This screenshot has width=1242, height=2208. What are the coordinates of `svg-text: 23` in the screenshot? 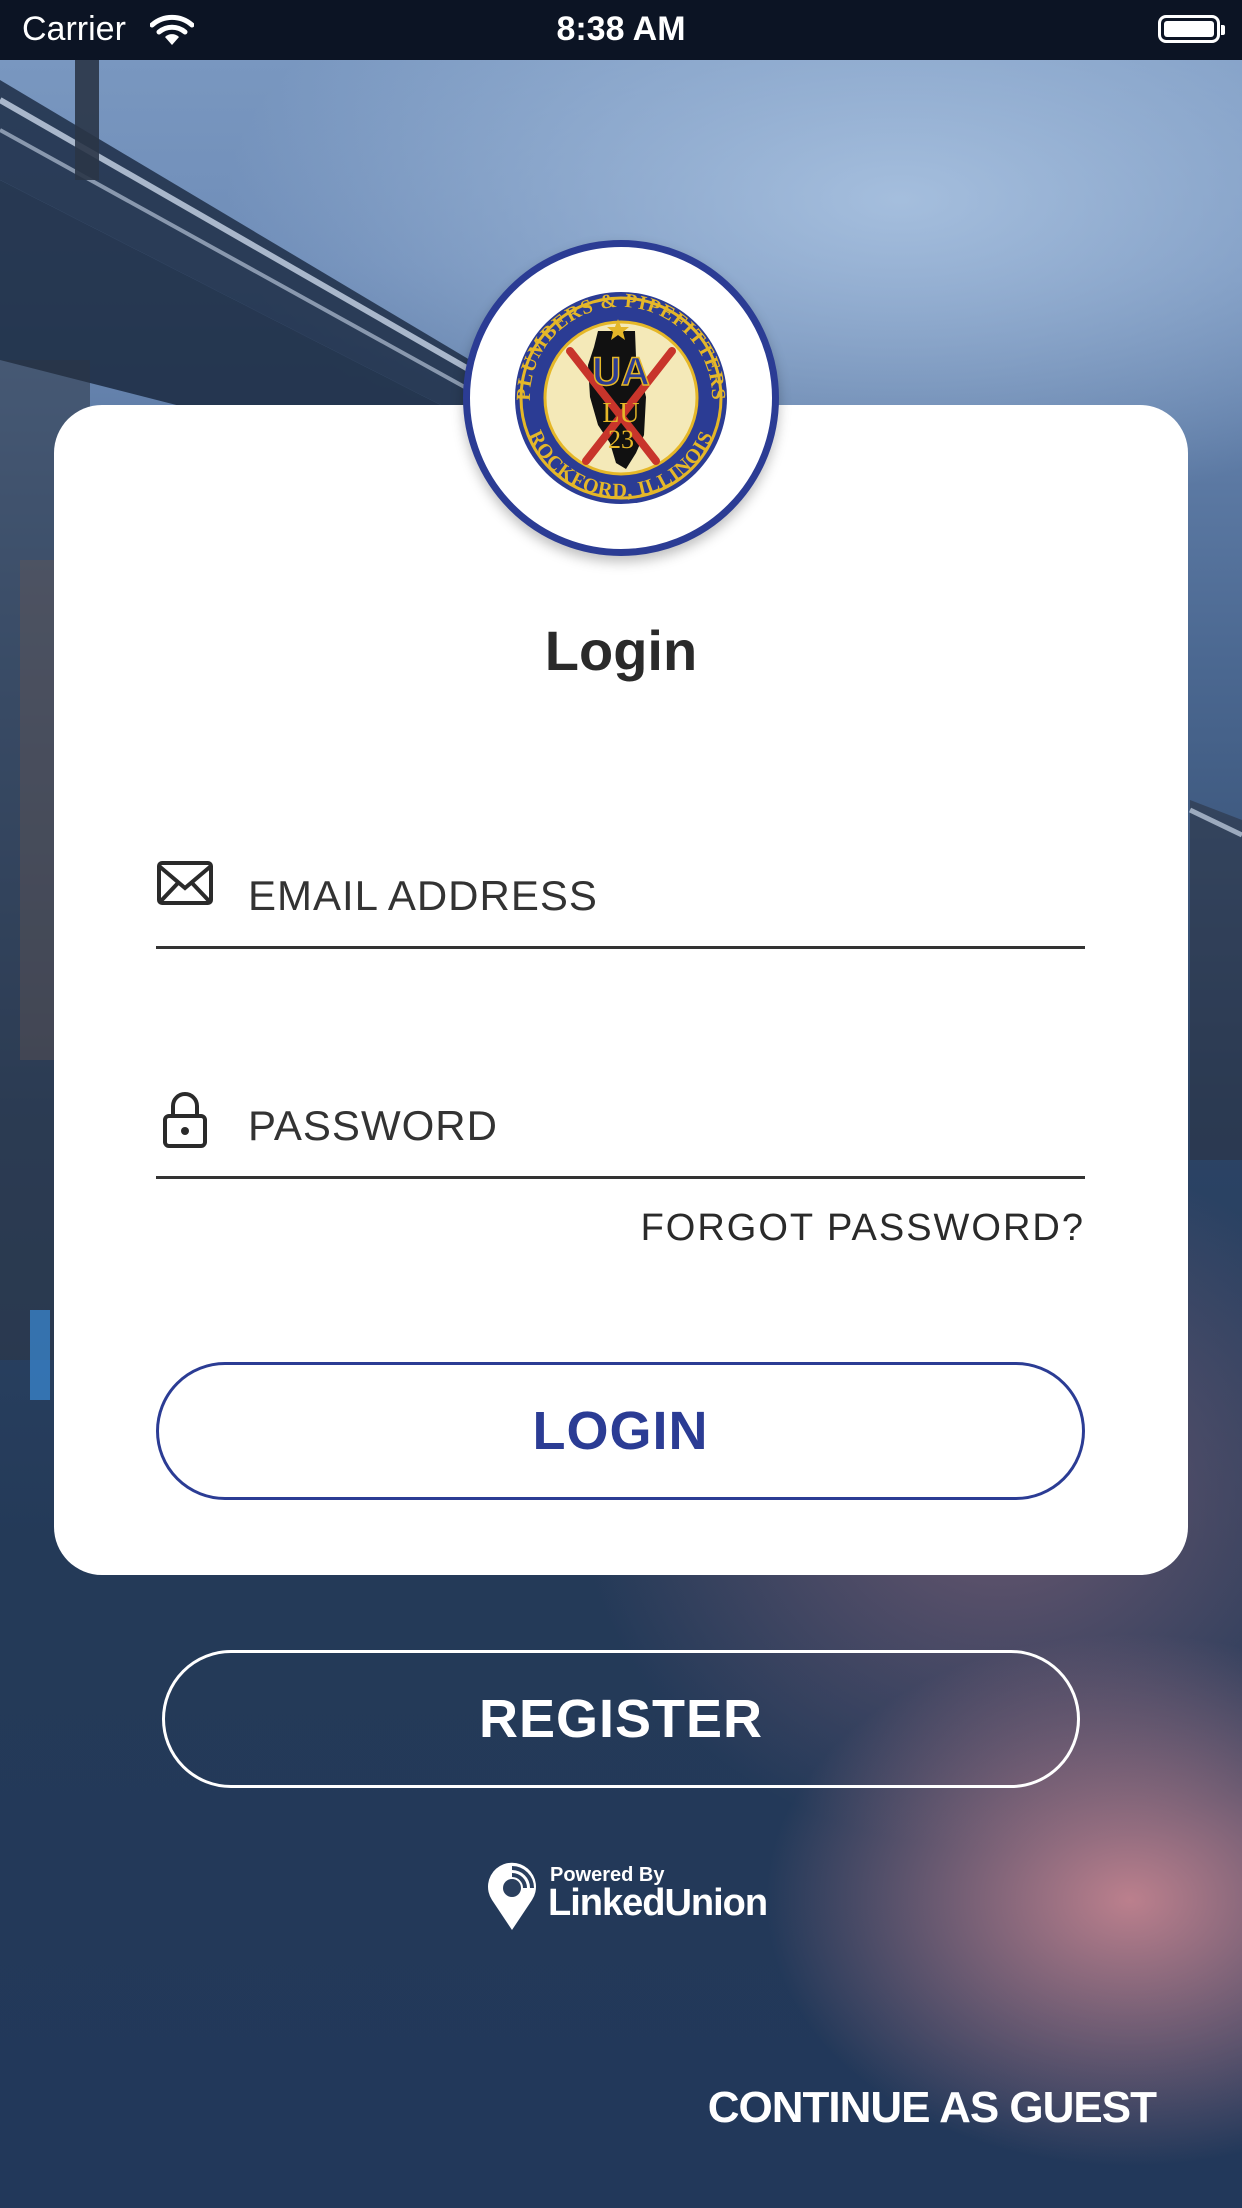 It's located at (621, 439).